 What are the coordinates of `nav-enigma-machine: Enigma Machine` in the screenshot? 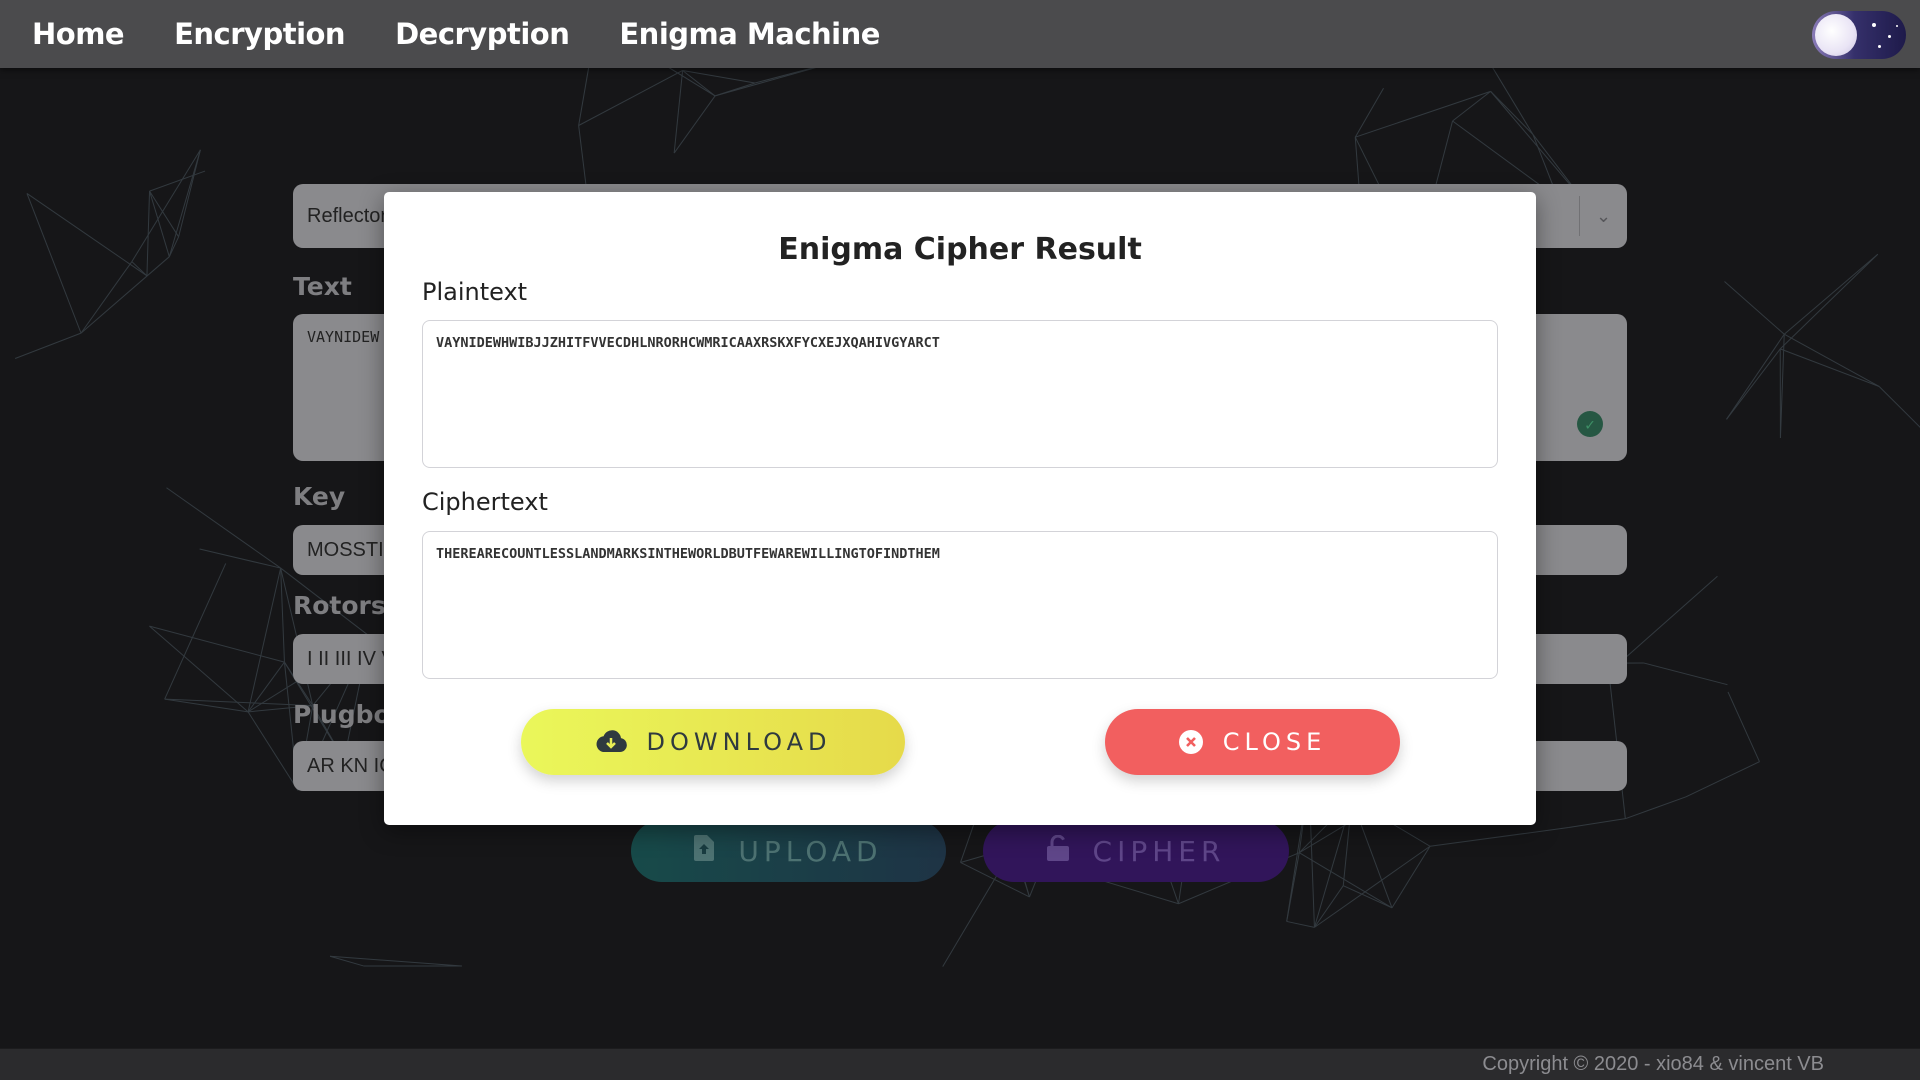 It's located at (749, 34).